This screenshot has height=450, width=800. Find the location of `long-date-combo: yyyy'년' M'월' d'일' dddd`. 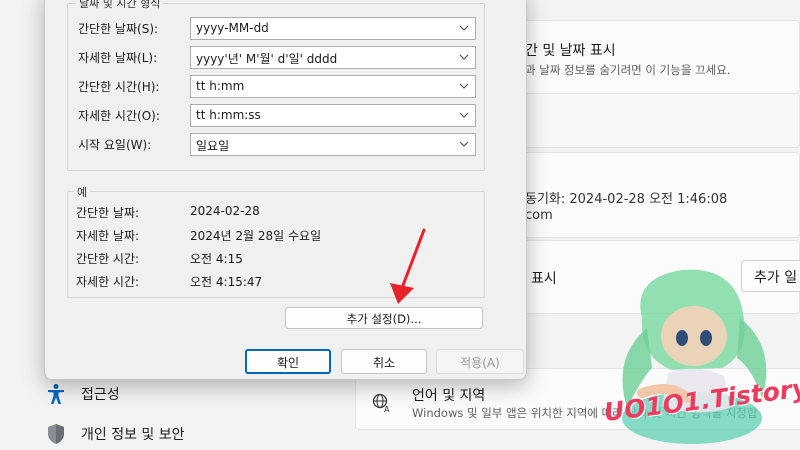

long-date-combo: yyyy'년' M'월' d'일' dddd is located at coordinates (333, 57).